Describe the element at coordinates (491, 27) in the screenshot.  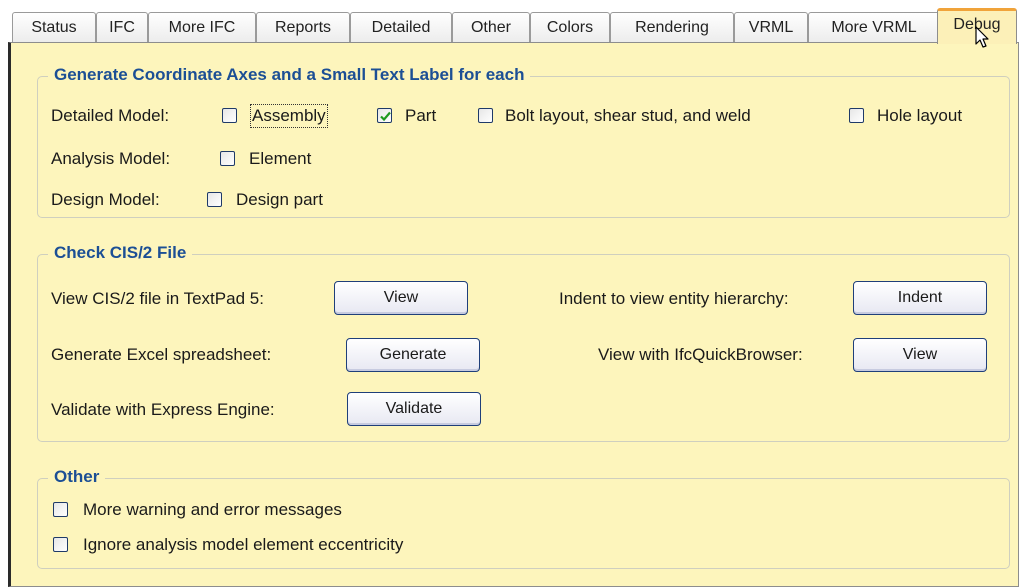
I see `tab-other: Other` at that location.